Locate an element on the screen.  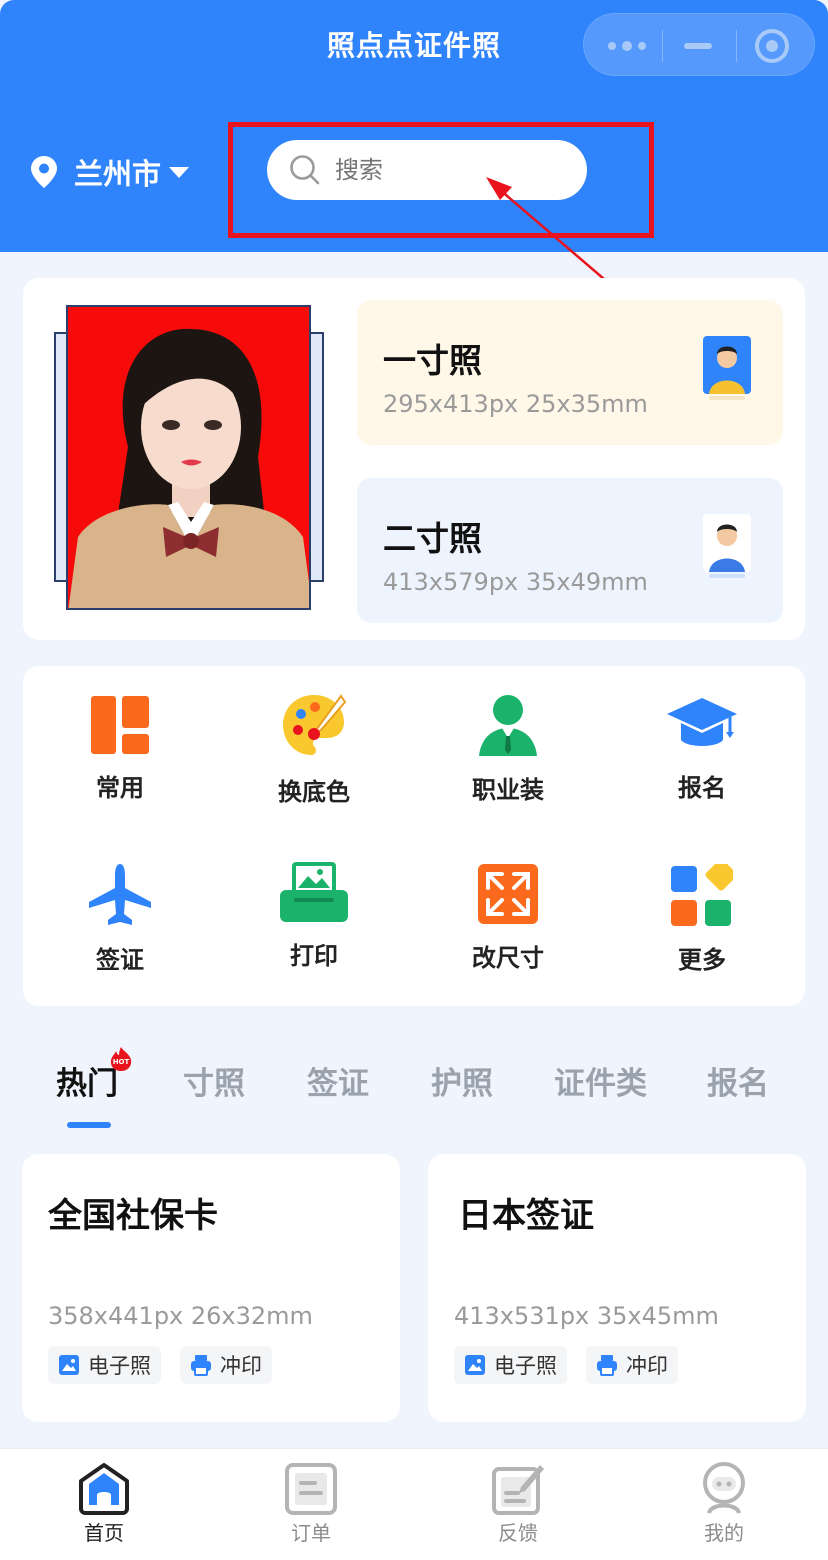
feature-label: 常用 is located at coordinates (120, 788).